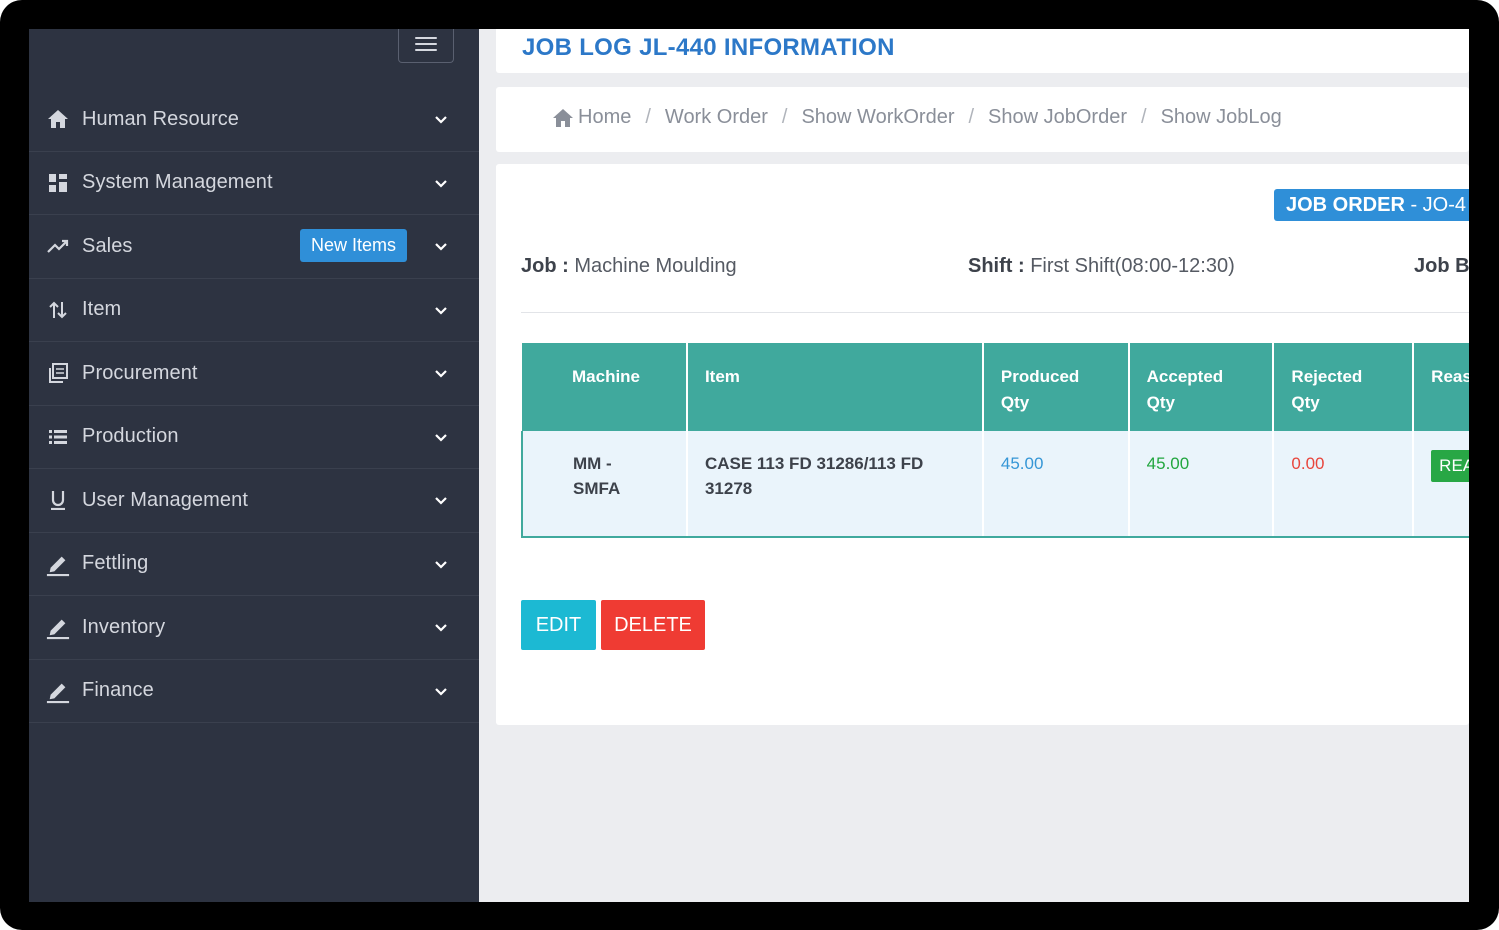 This screenshot has width=1499, height=930. I want to click on sidebar-item-label: Inventory, so click(124, 626).